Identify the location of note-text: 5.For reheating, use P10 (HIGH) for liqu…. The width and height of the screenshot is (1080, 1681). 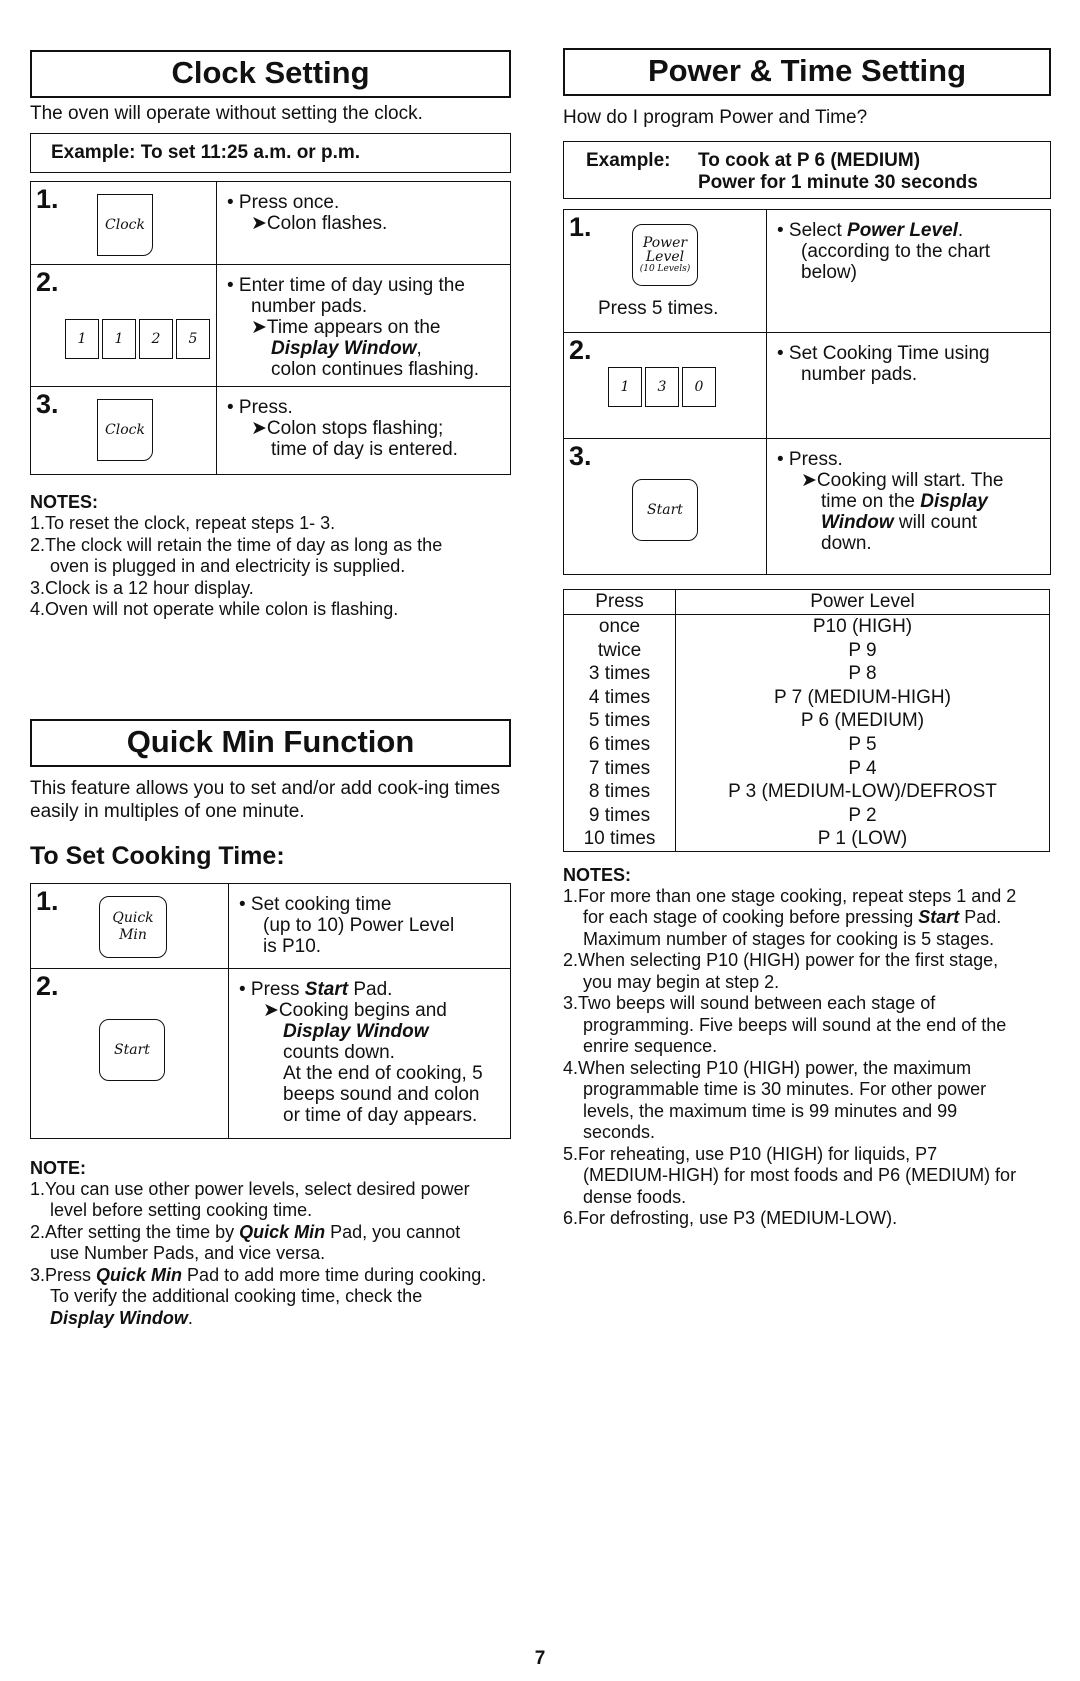
(790, 1175).